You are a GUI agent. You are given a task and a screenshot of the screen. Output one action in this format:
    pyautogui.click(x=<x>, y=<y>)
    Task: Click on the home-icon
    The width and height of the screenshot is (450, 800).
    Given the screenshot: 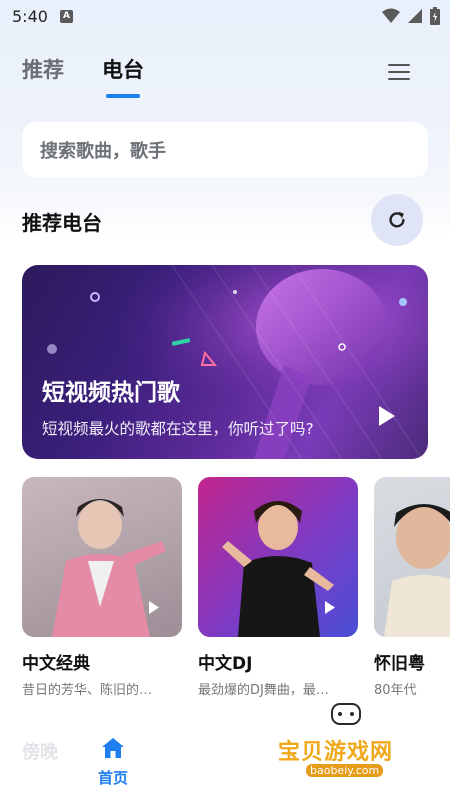 What is the action you would take?
    pyautogui.click(x=113, y=748)
    